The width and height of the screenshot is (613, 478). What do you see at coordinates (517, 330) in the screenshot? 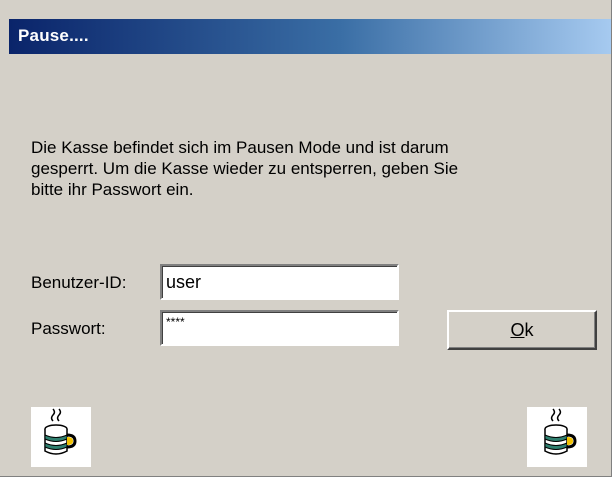
I see `ok-accelerator-key: O` at bounding box center [517, 330].